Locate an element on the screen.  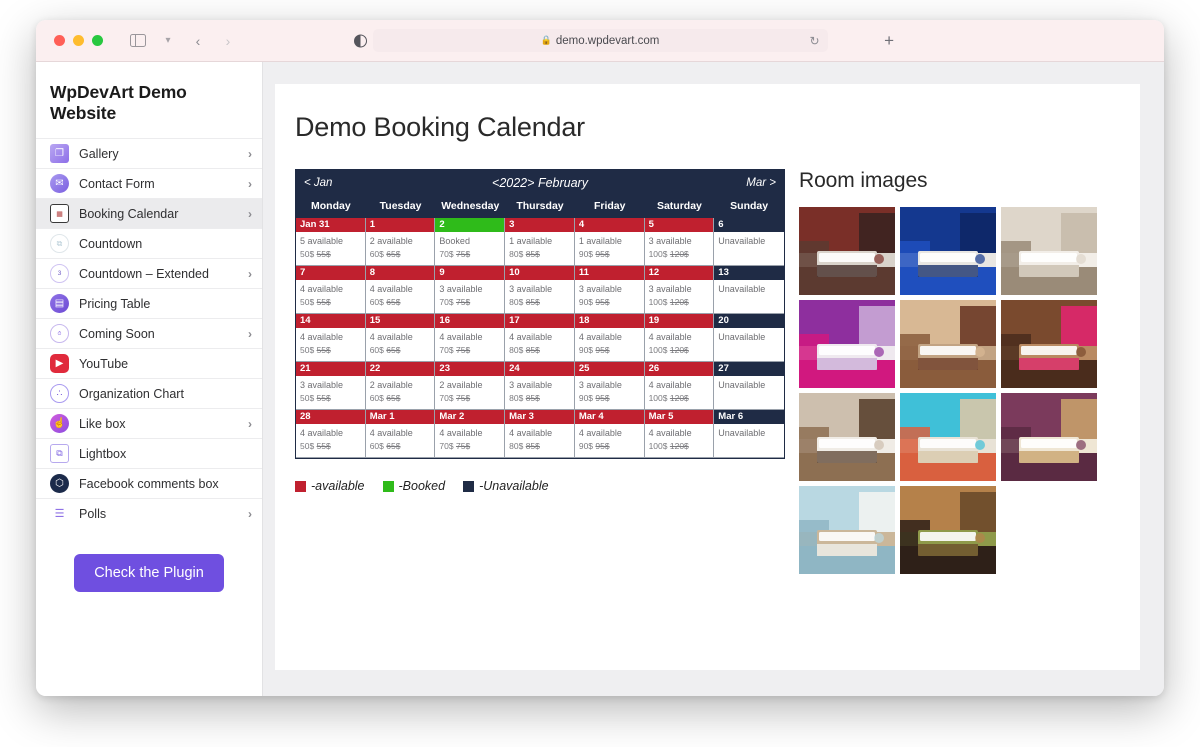
calendar-day-cell: Mar 3 4 available 80$ 85$ is located at coordinates (540, 434).